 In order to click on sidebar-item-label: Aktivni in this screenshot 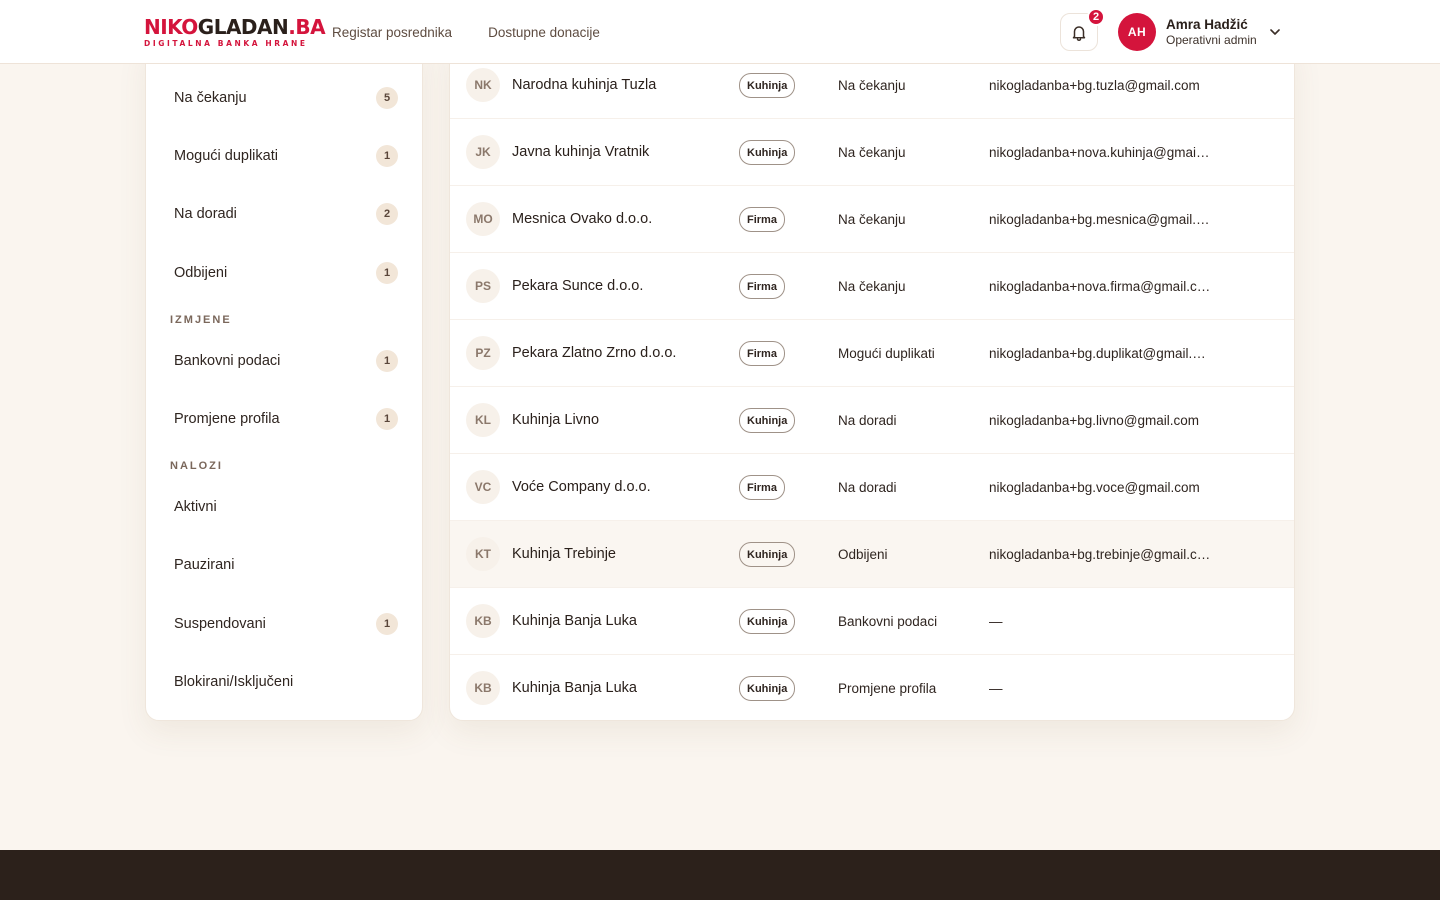, I will do `click(195, 507)`.